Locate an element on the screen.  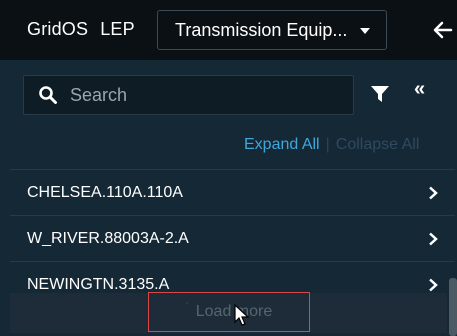
list-item-label: CHELSEA.110A.110A is located at coordinates (105, 192).